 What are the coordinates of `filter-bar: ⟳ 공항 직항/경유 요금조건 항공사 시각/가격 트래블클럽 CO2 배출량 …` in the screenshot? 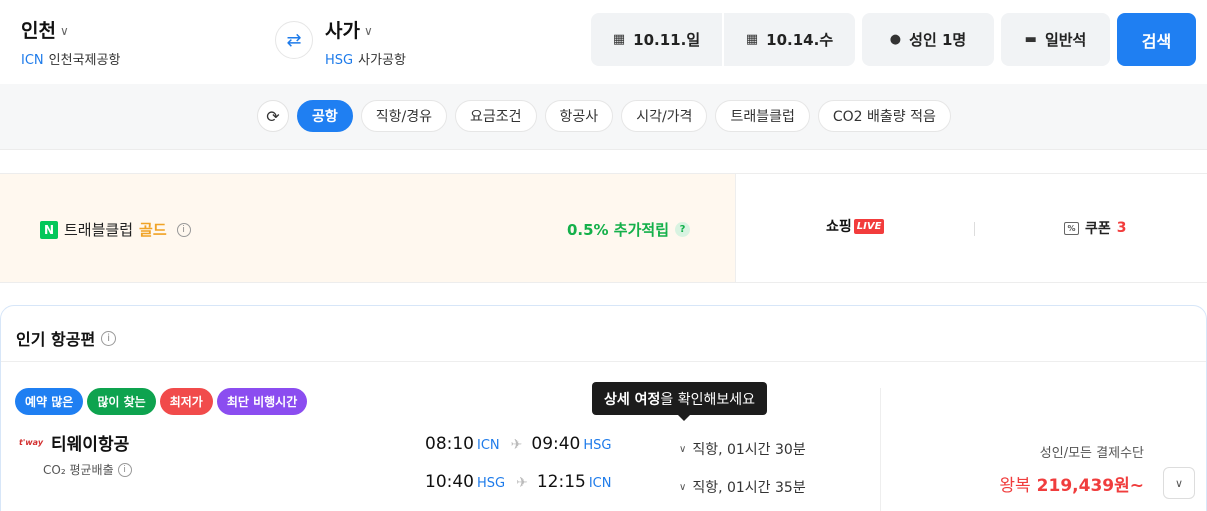 It's located at (603, 117).